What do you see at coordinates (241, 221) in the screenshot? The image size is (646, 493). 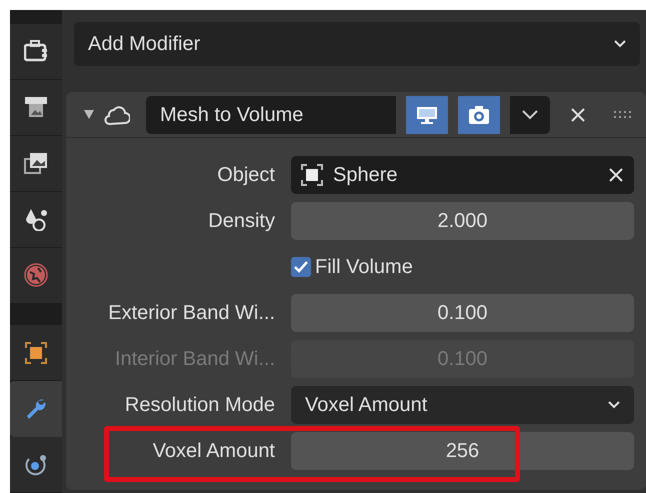 I see `property-label: Density` at bounding box center [241, 221].